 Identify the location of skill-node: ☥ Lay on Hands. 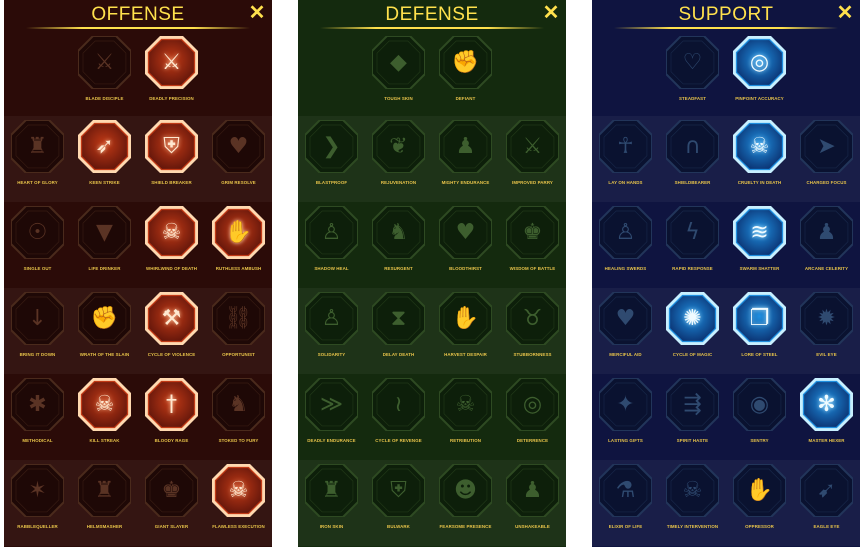
(625, 159).